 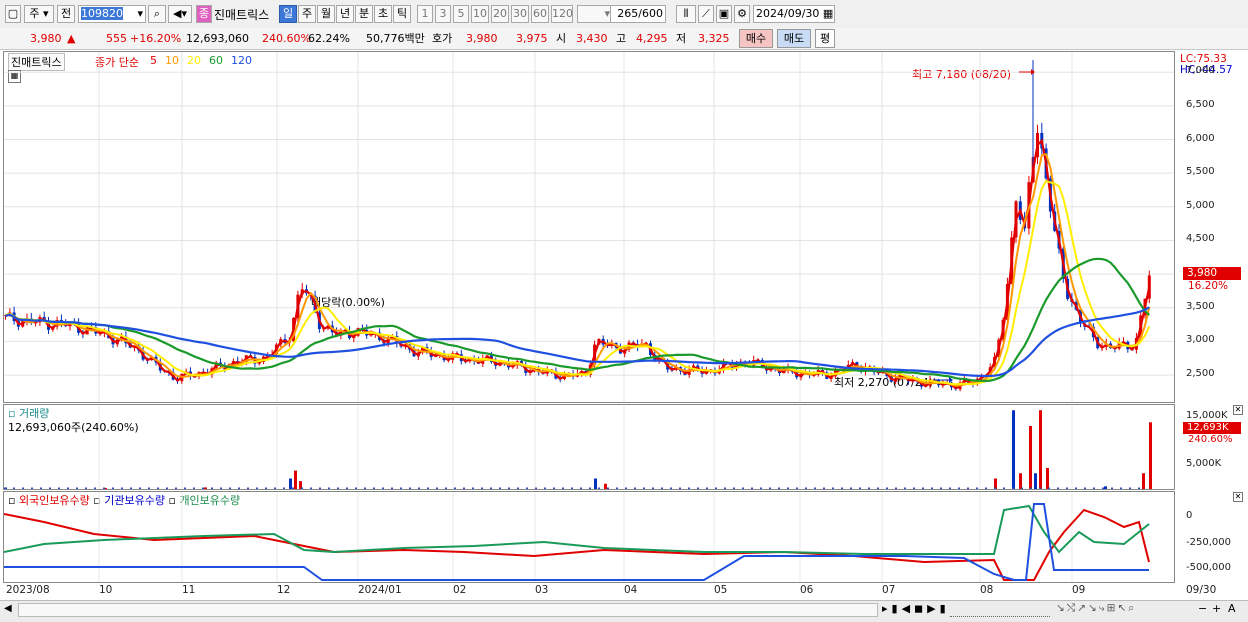 What do you see at coordinates (631, 590) in the screenshot?
I see `x-tick-7: 04` at bounding box center [631, 590].